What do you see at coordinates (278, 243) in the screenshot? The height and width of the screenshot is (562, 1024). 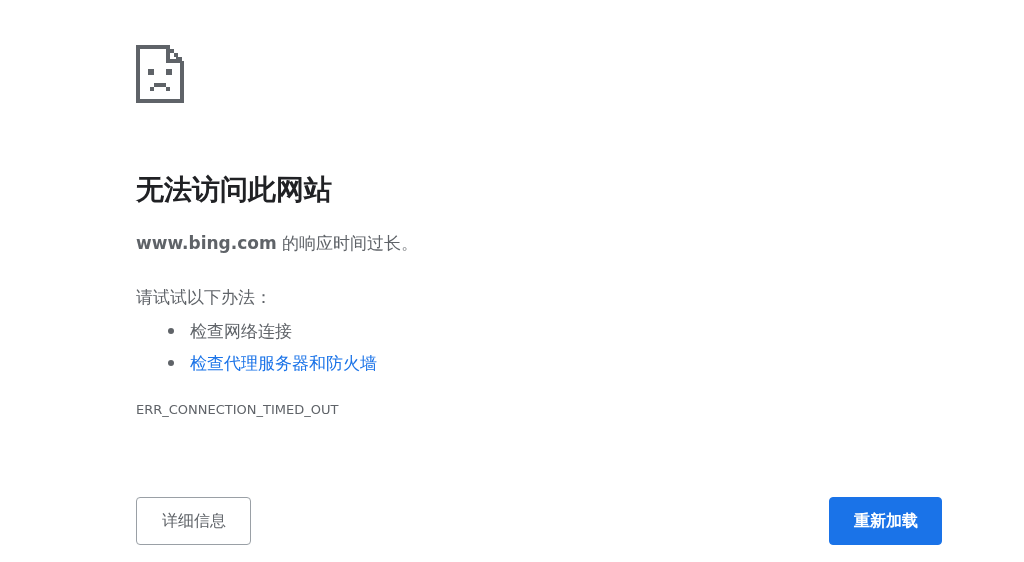 I see `error-message: www.bing.com 的响应时间过长。` at bounding box center [278, 243].